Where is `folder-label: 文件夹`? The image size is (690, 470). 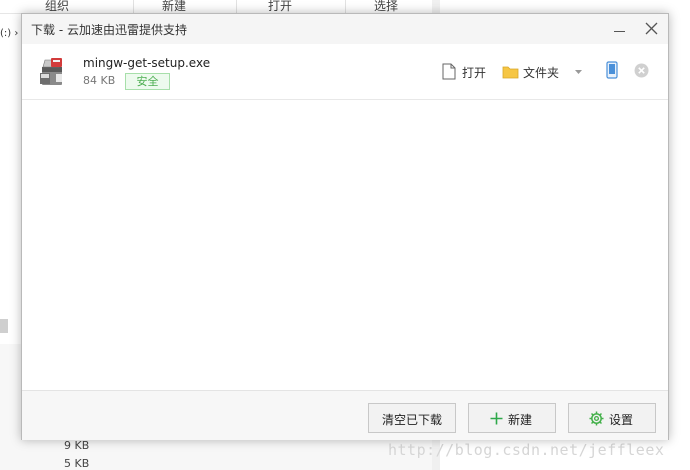
folder-label: 文件夹 is located at coordinates (541, 73).